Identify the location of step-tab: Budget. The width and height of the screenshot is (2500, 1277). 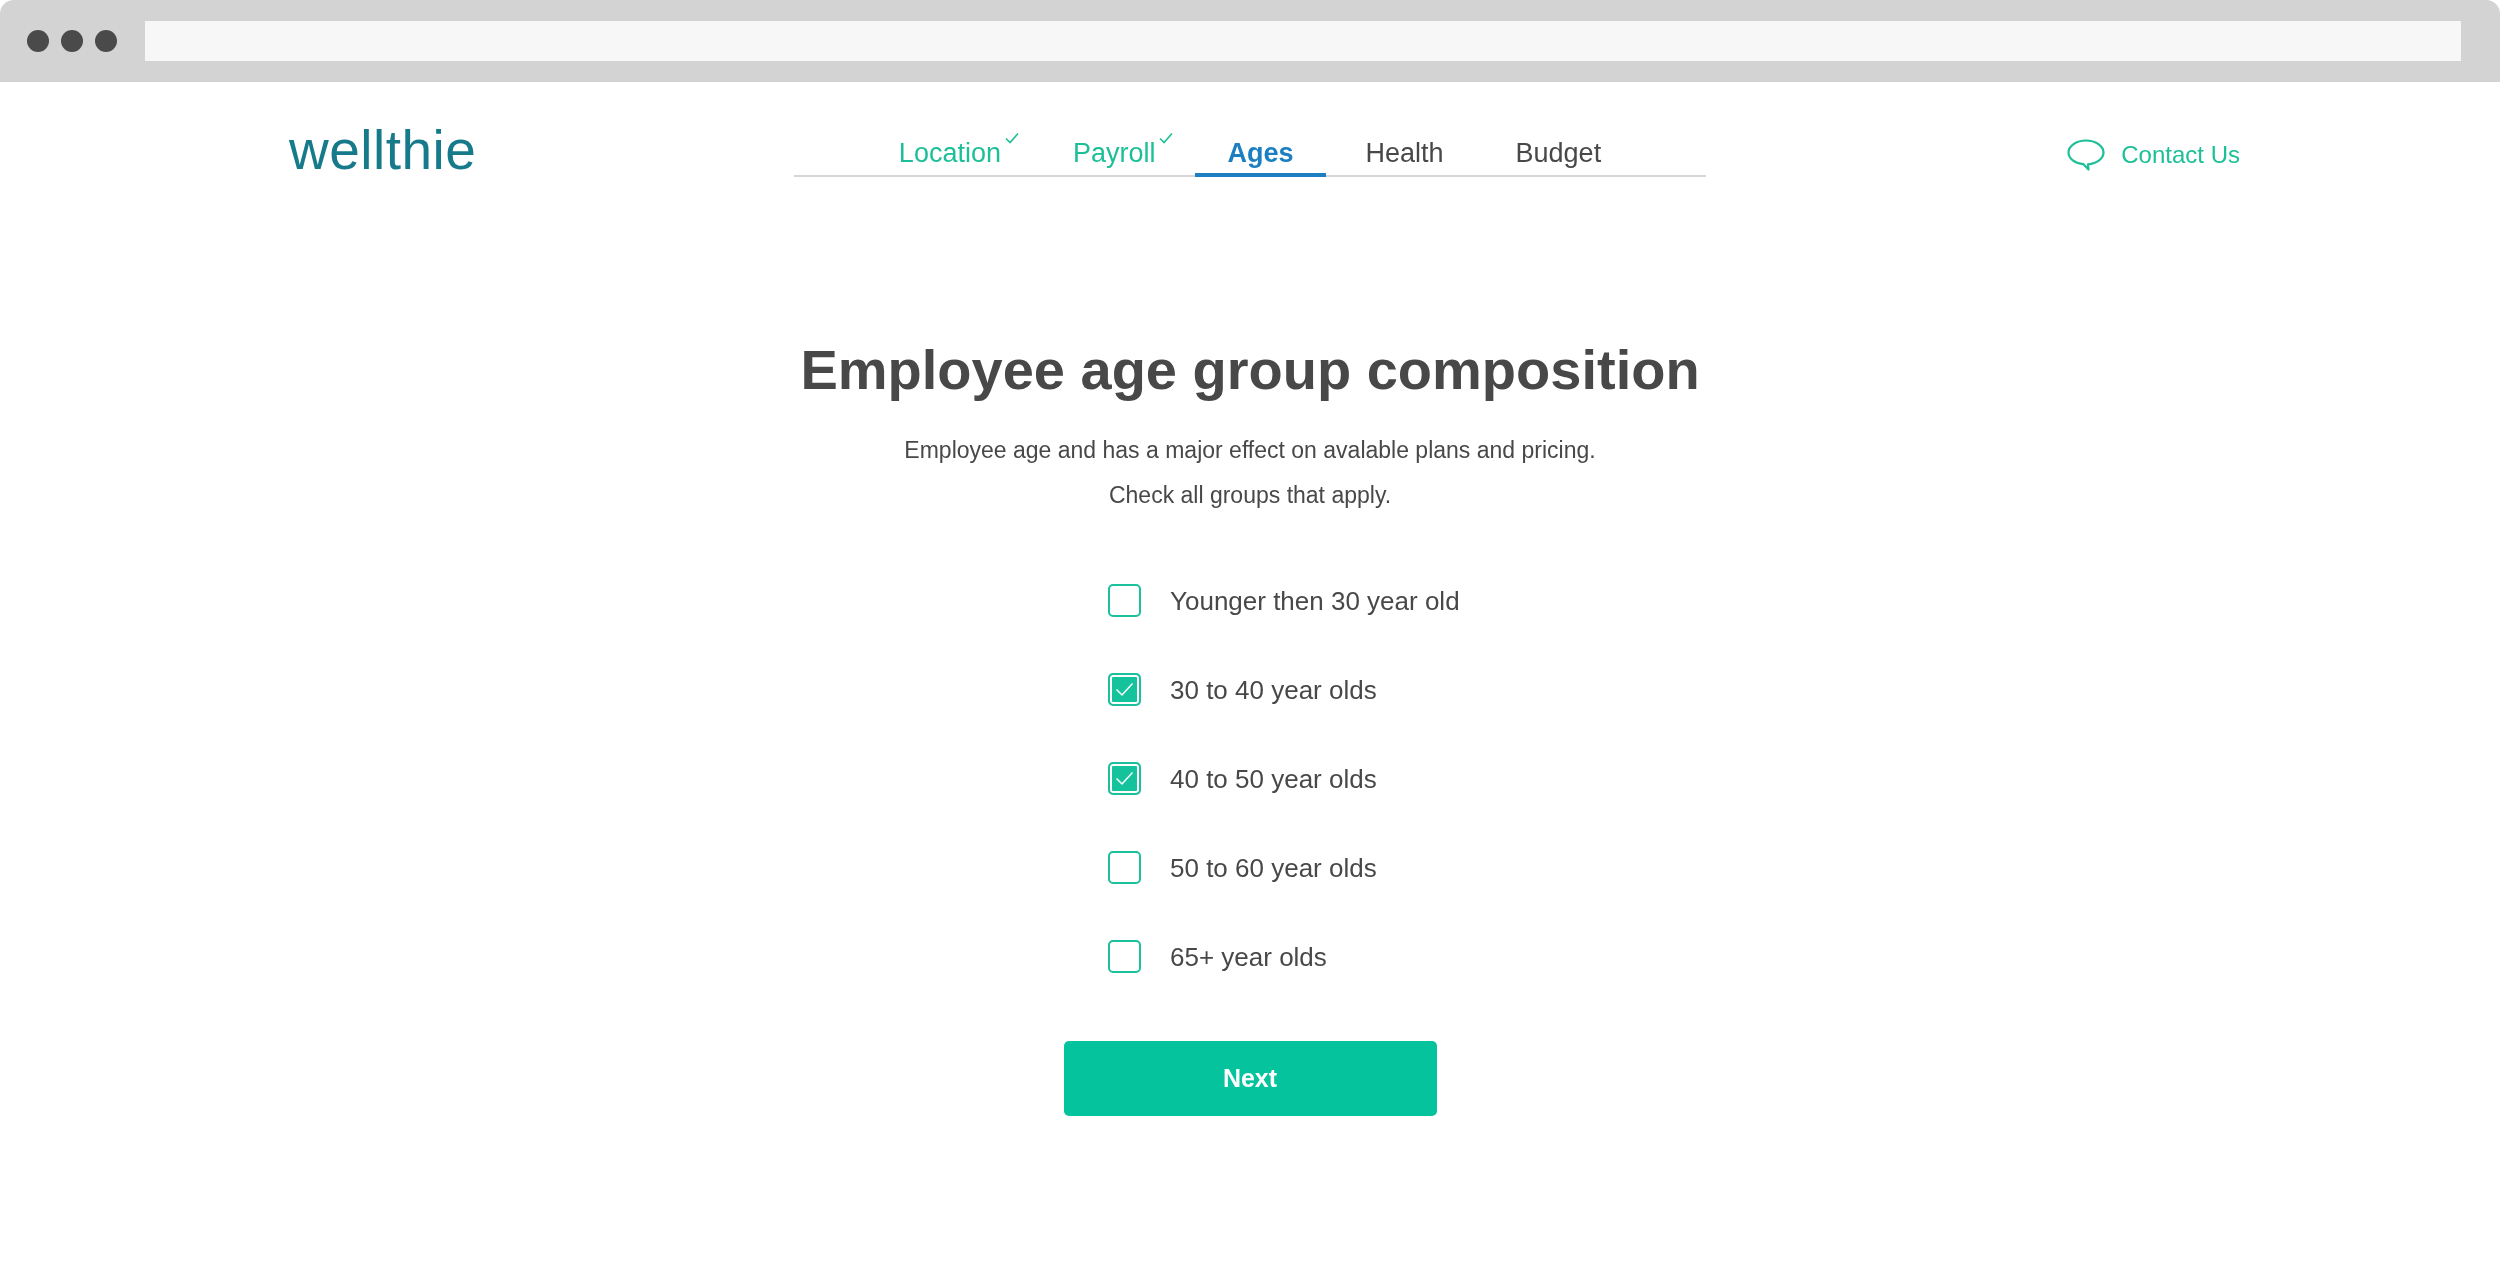
(1558, 153).